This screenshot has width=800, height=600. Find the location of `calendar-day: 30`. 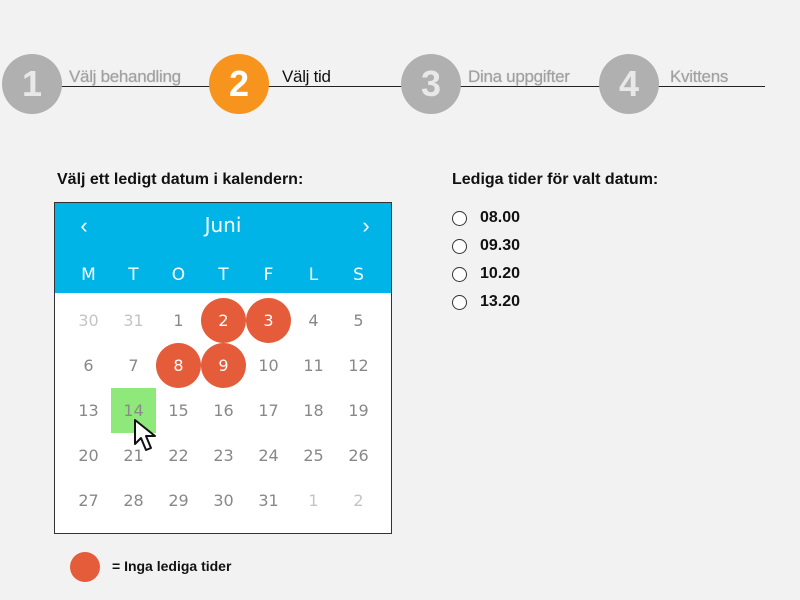

calendar-day: 30 is located at coordinates (223, 500).